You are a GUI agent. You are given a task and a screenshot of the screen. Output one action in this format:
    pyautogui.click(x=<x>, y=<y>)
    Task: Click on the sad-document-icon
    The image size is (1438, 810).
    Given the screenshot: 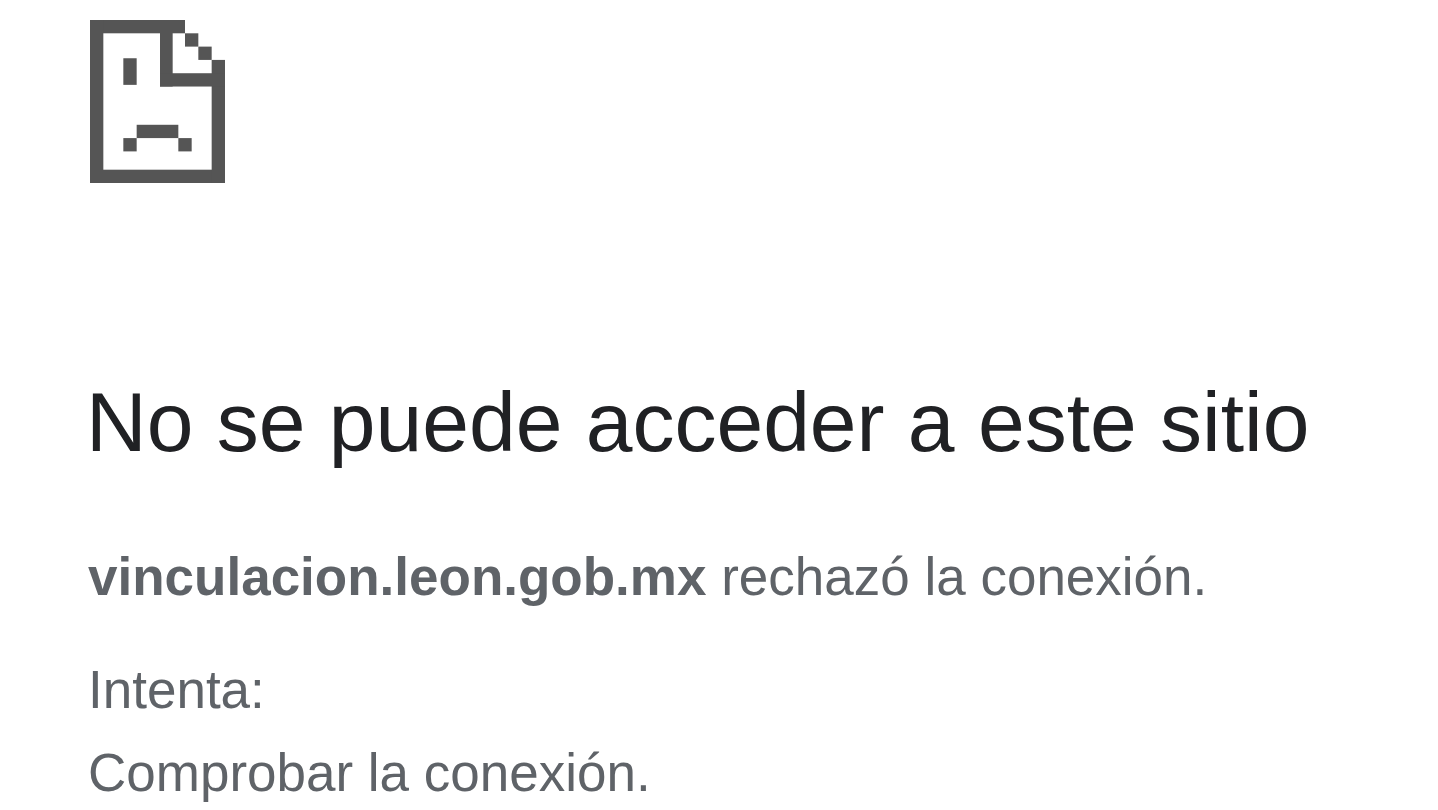 What is the action you would take?
    pyautogui.click(x=157, y=101)
    